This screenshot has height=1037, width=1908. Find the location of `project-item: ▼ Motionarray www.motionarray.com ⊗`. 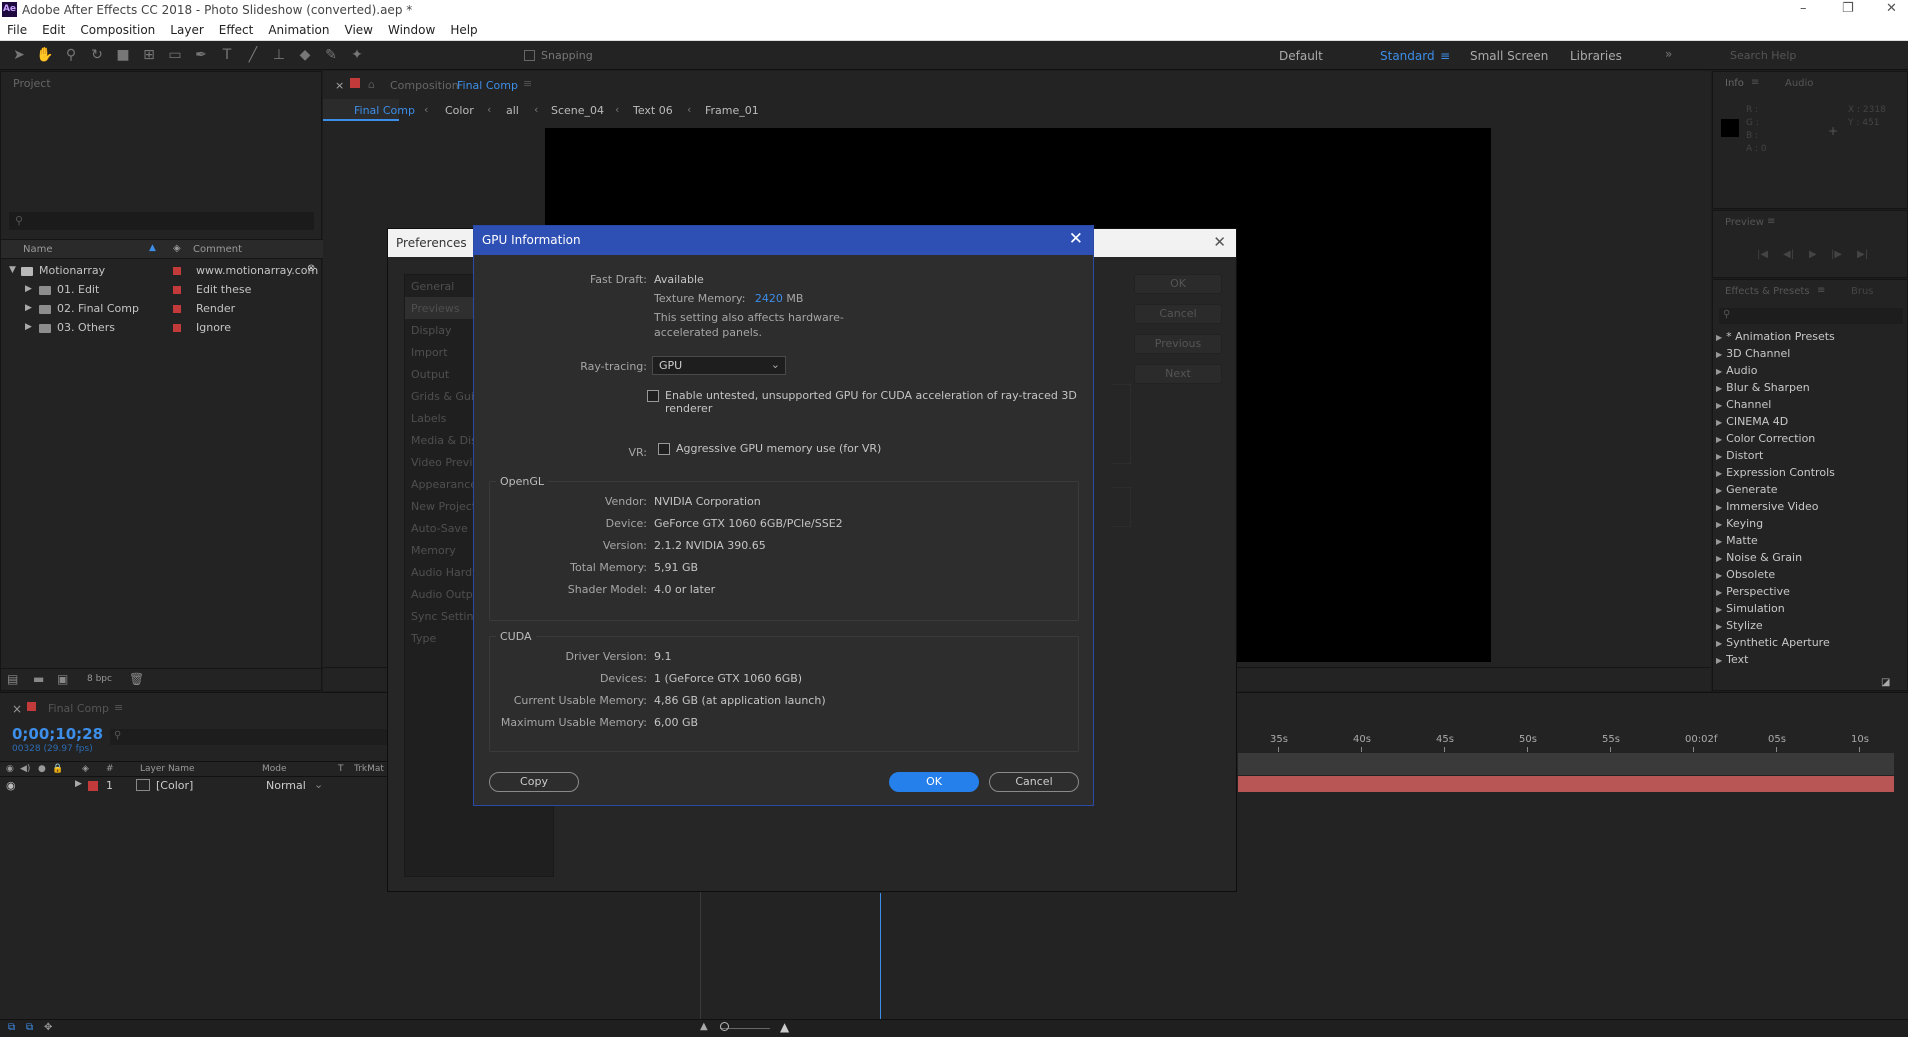

project-item: ▼ Motionarray www.motionarray.com ⊗ is located at coordinates (162, 271).